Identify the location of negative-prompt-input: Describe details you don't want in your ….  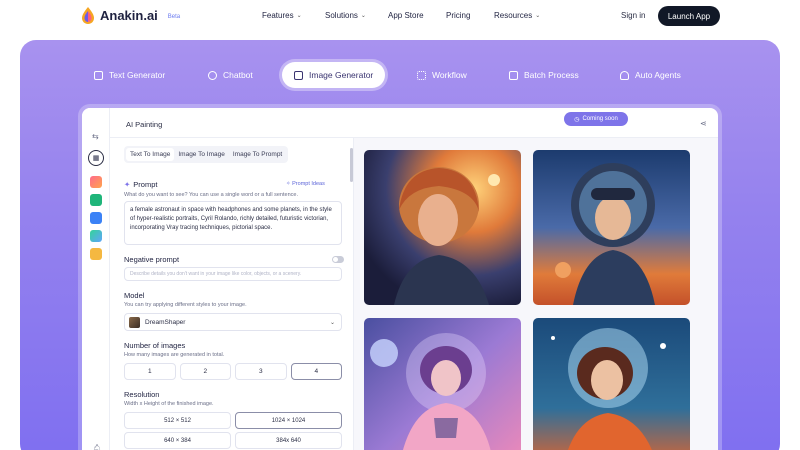
(233, 274).